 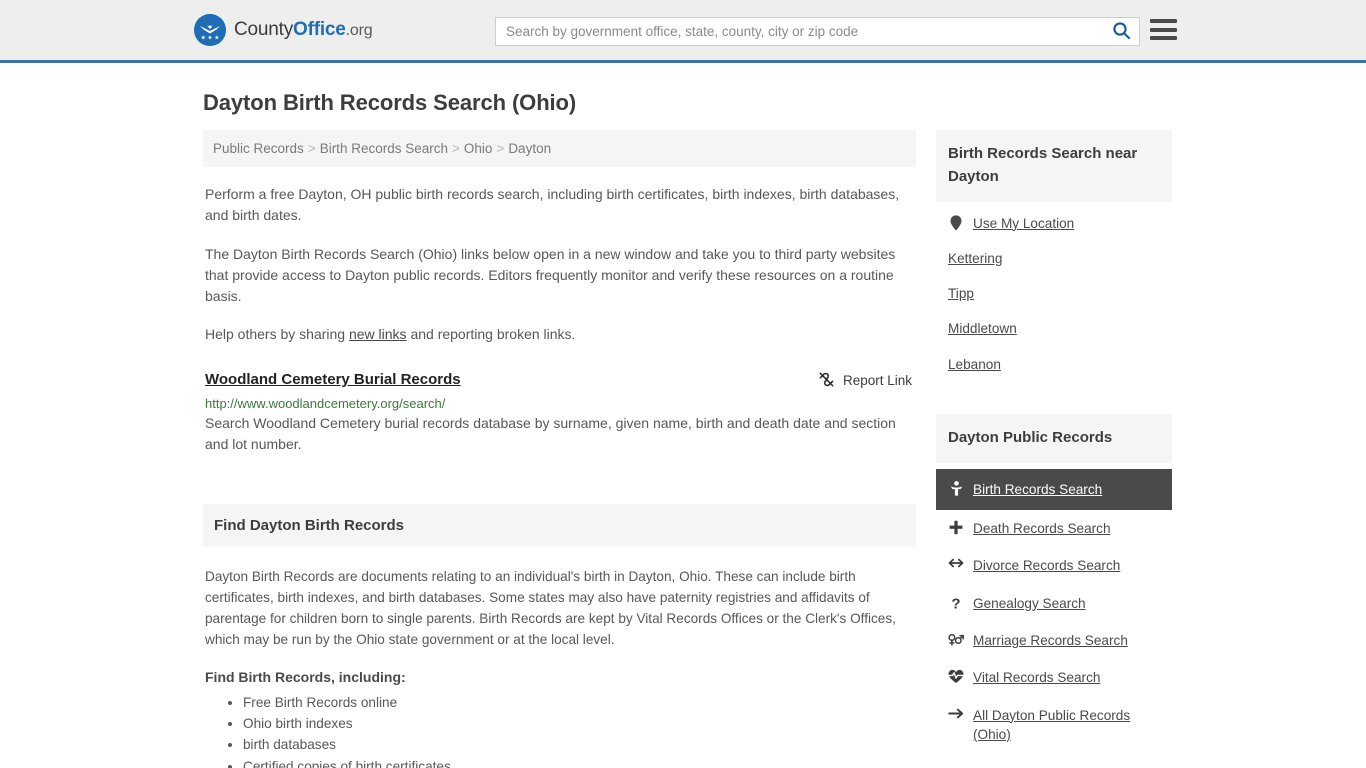 What do you see at coordinates (359, 30) in the screenshot?
I see `logo-text-org: .org` at bounding box center [359, 30].